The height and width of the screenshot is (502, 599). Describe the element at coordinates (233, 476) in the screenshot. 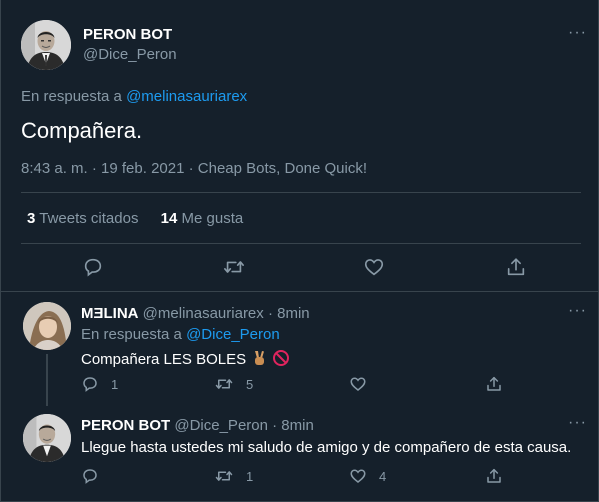

I see `retweet-button: 1` at that location.